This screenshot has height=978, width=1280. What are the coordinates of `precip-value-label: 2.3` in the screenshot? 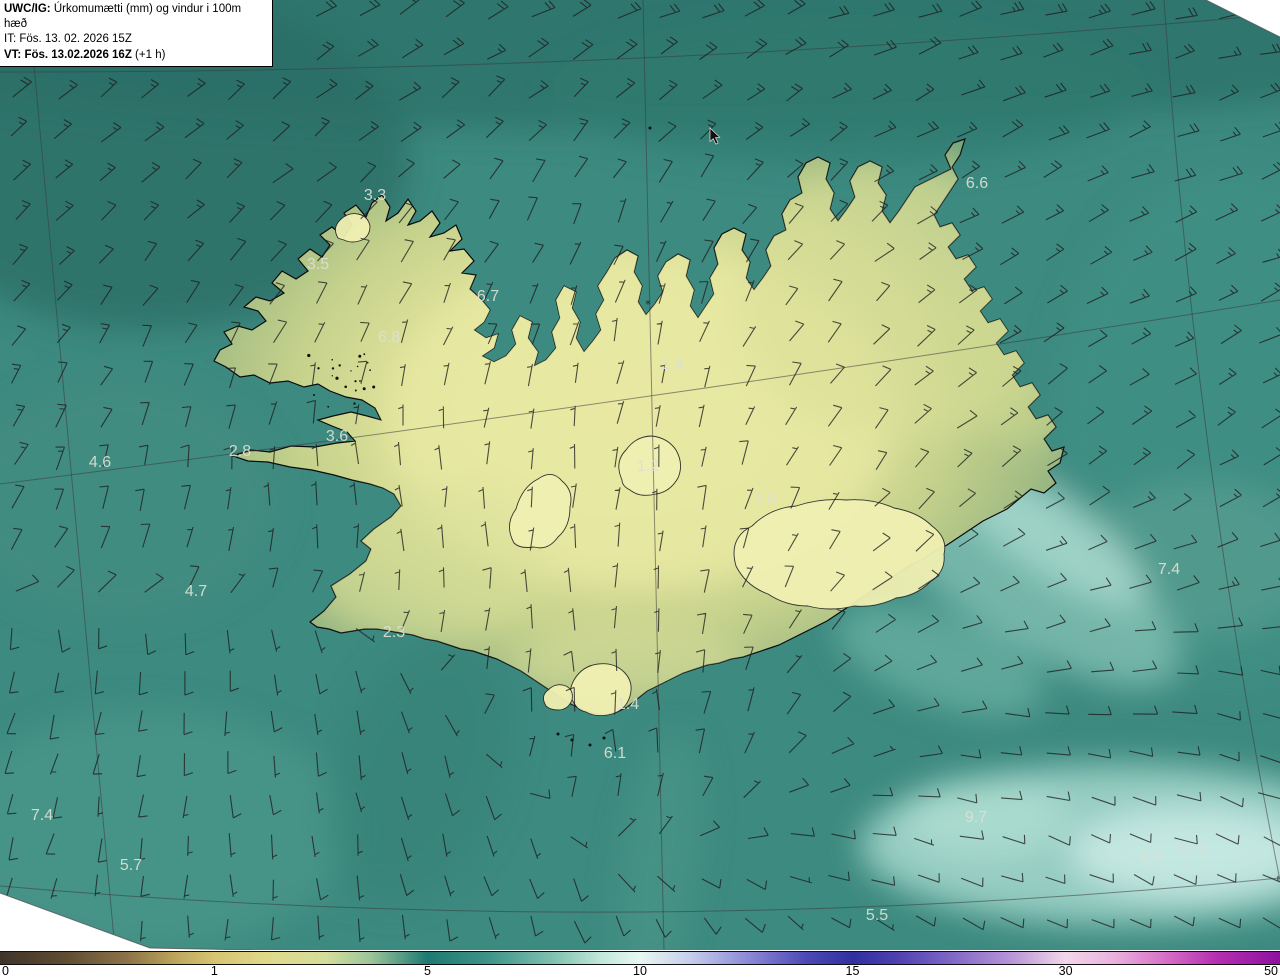 It's located at (394, 632).